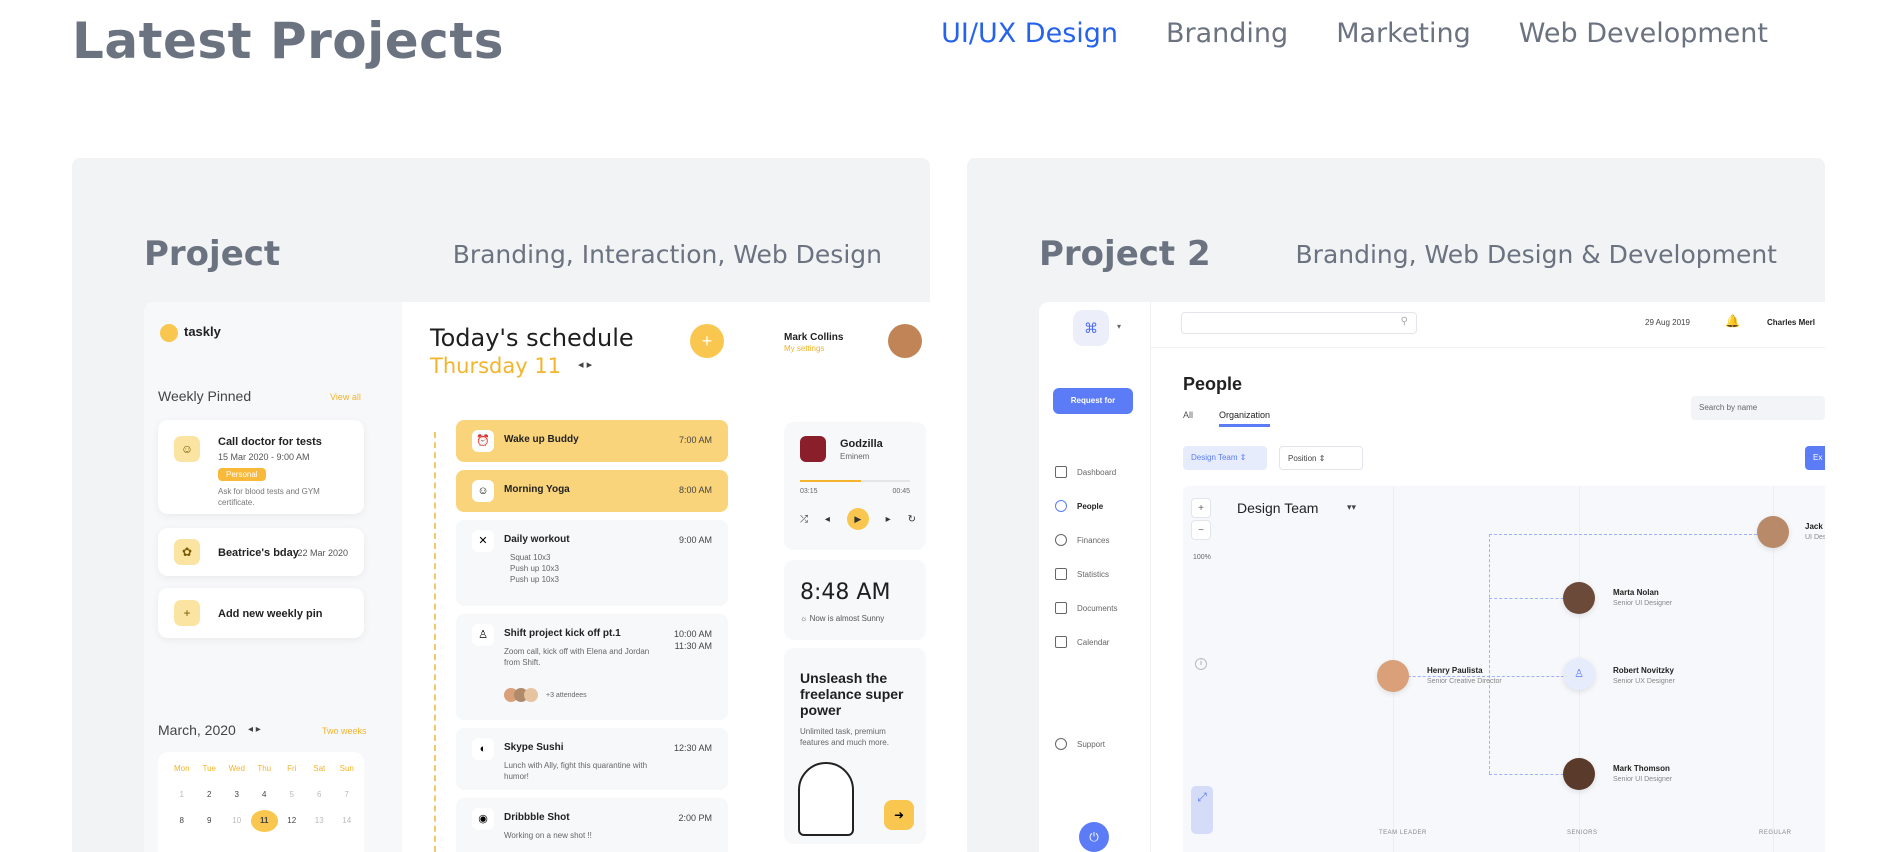  Describe the element at coordinates (1488, 325) in the screenshot. I see `people-topbar: ⚲ 29 Aug 2019 🔔 Charles Merl` at that location.